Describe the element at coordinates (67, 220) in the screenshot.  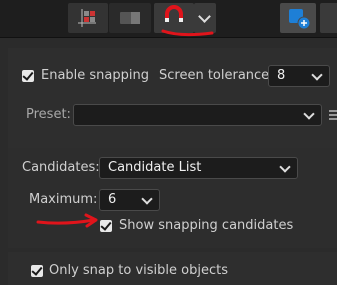
I see `annotation-arrow` at that location.